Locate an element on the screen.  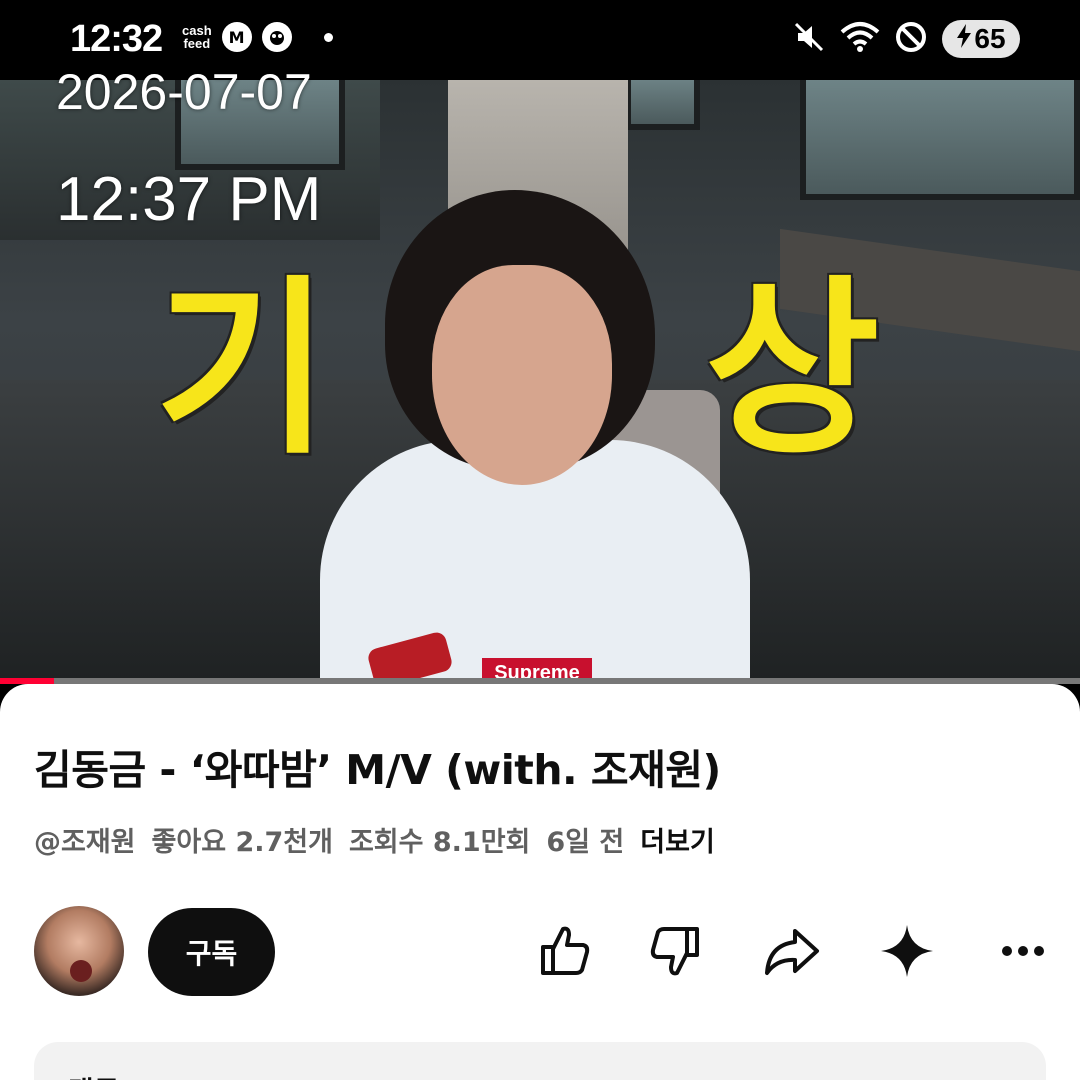
sparkle-button is located at coordinates (907, 953).